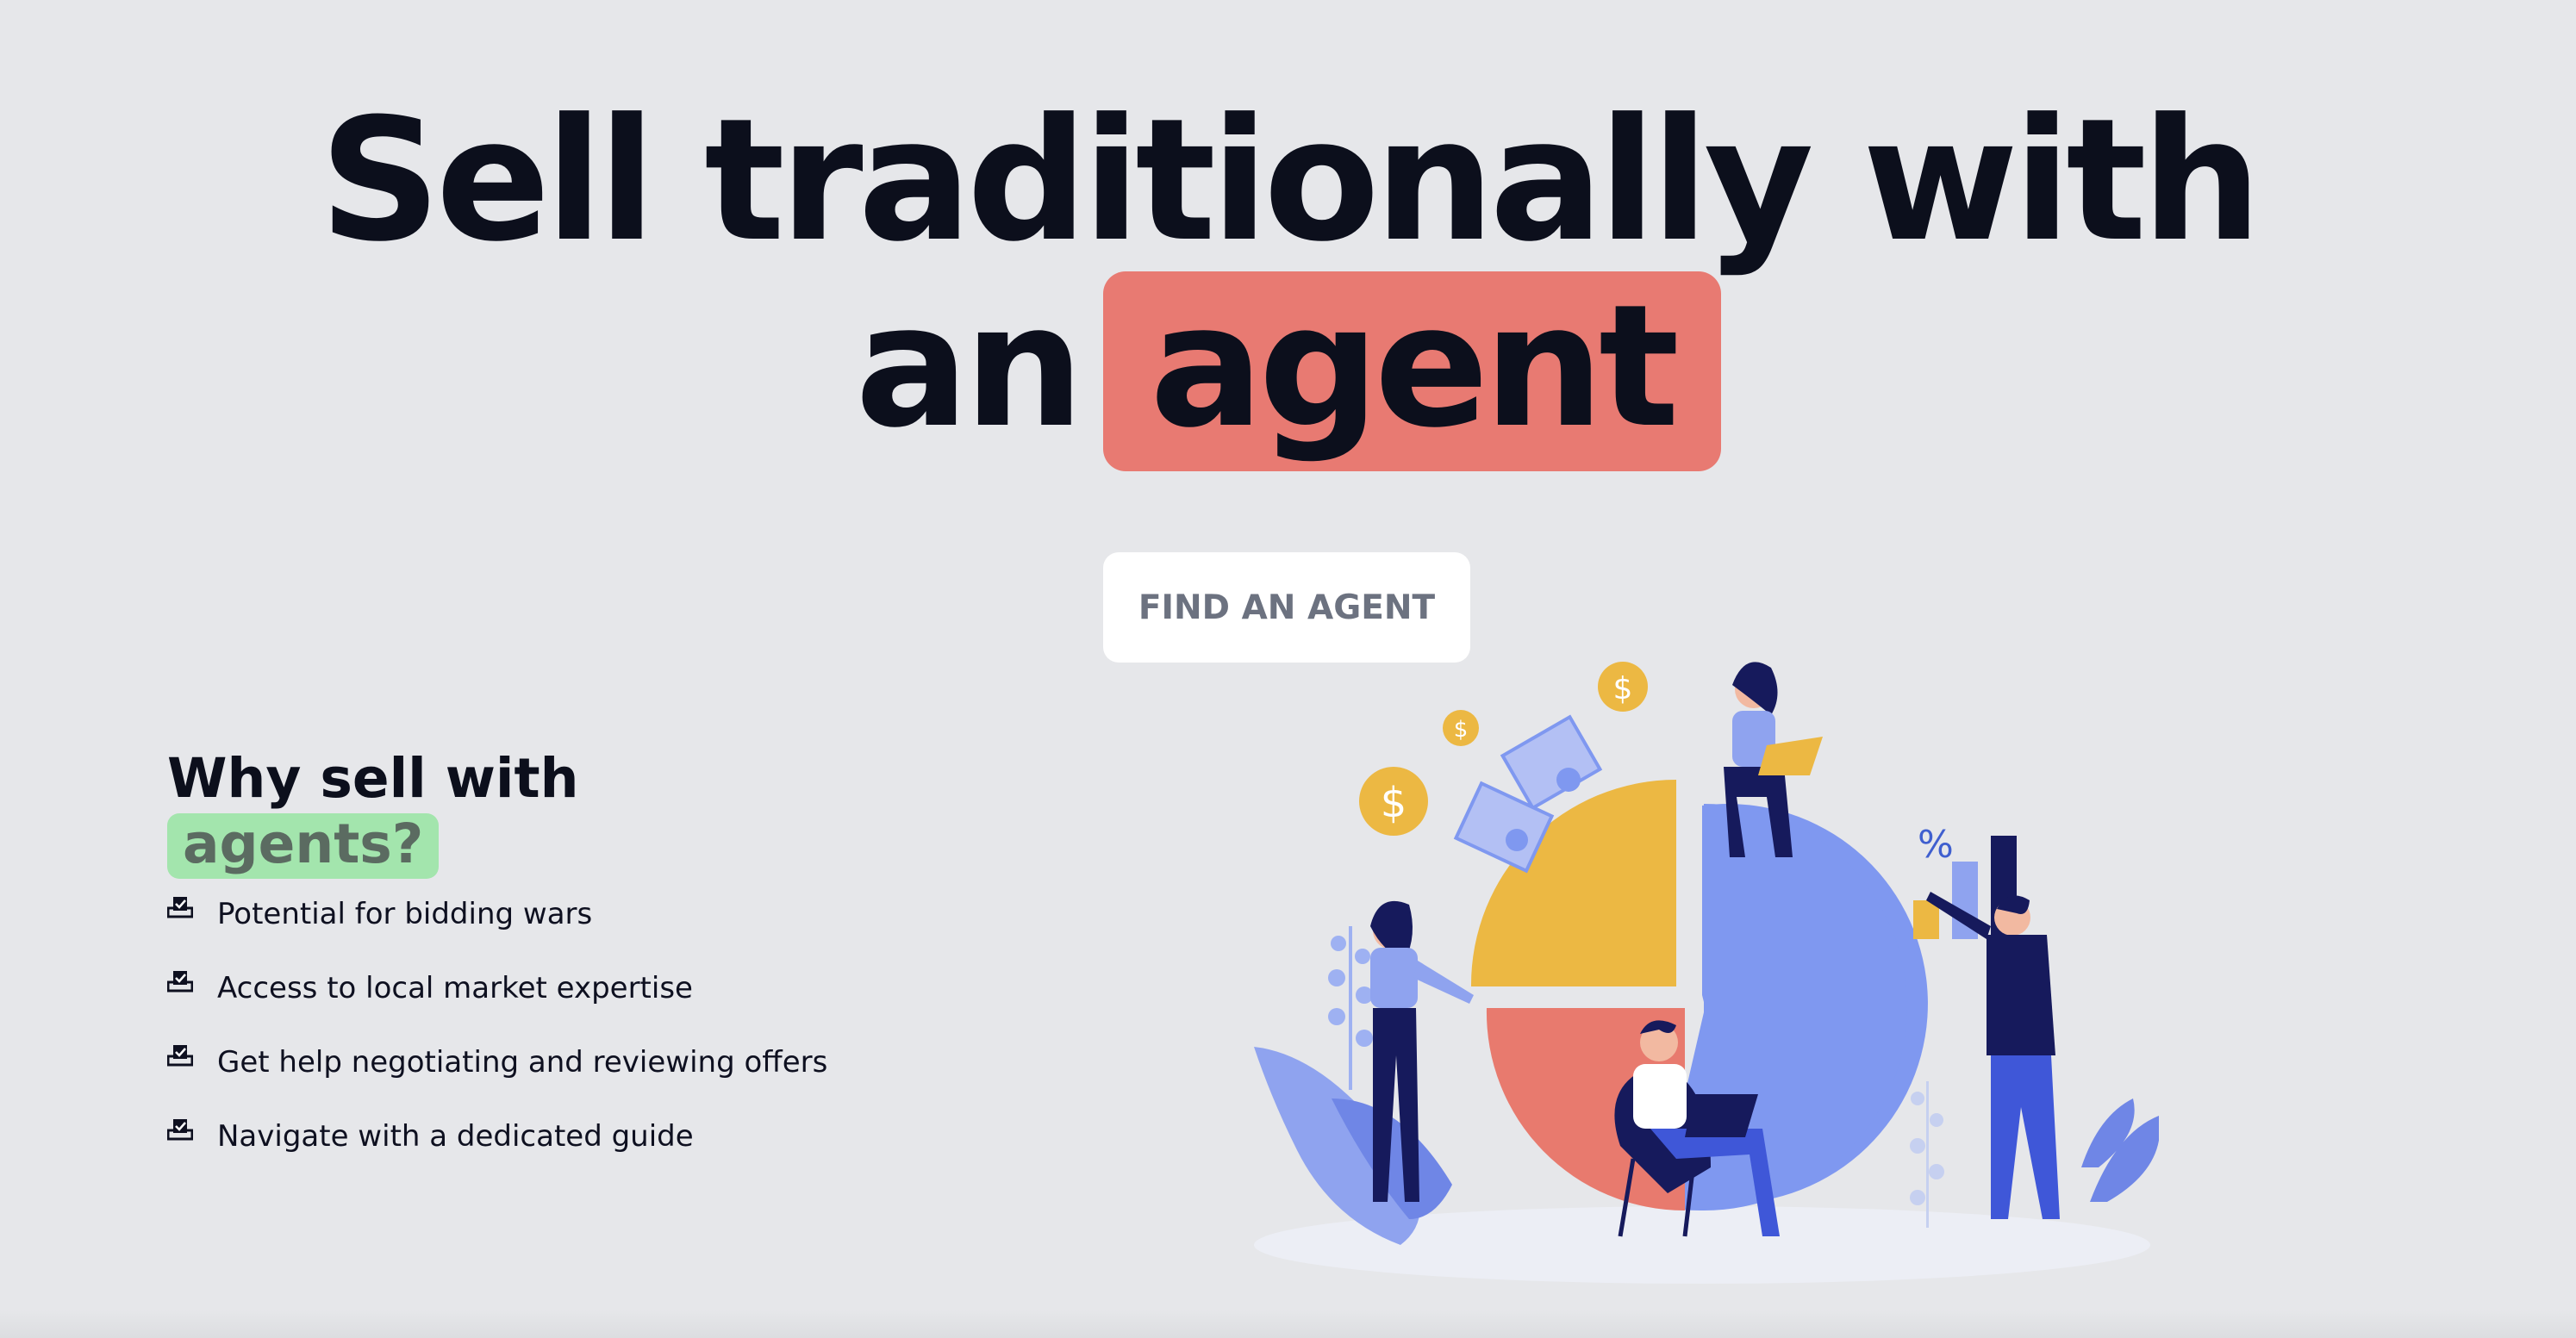 Image resolution: width=2576 pixels, height=1338 pixels. I want to click on person-standing-man, so click(1993, 1055).